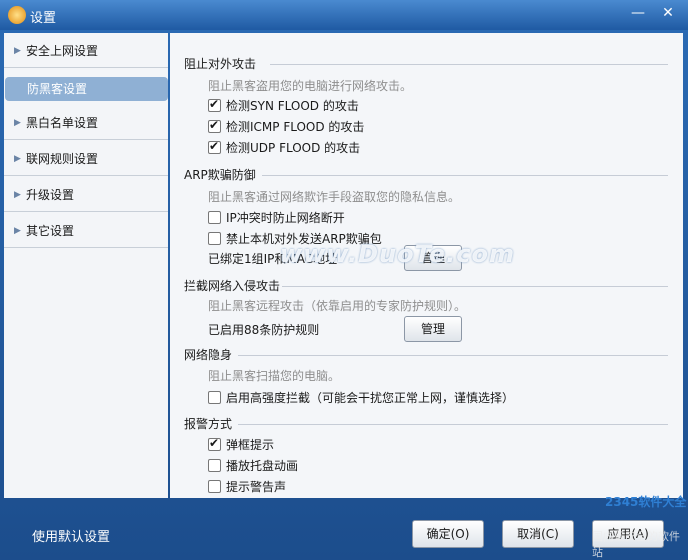 This screenshot has height=560, width=688. What do you see at coordinates (433, 329) in the screenshot?
I see `rules-manage-button: 管理` at bounding box center [433, 329].